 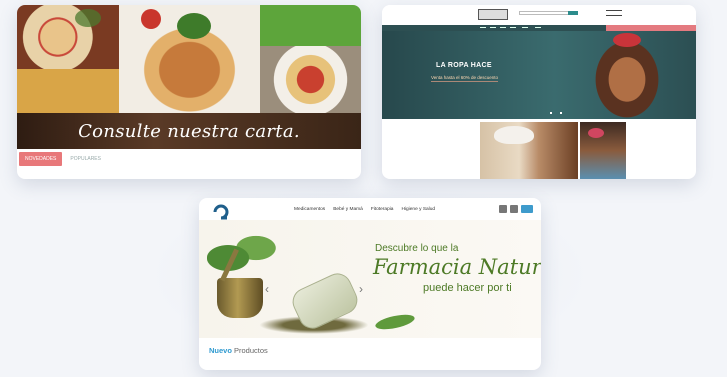 I want to click on hero-subtitle: Venta hasta el 60% de descuento, so click(x=465, y=78).